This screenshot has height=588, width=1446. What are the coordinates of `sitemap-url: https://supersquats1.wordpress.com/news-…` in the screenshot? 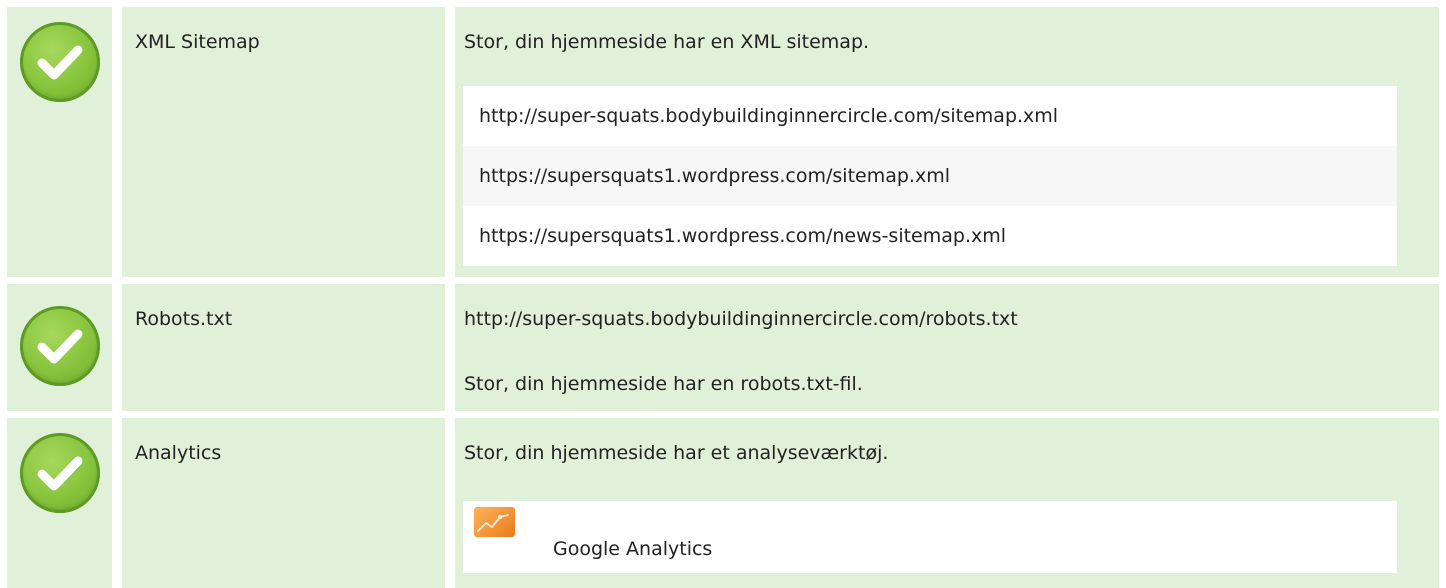 It's located at (930, 236).